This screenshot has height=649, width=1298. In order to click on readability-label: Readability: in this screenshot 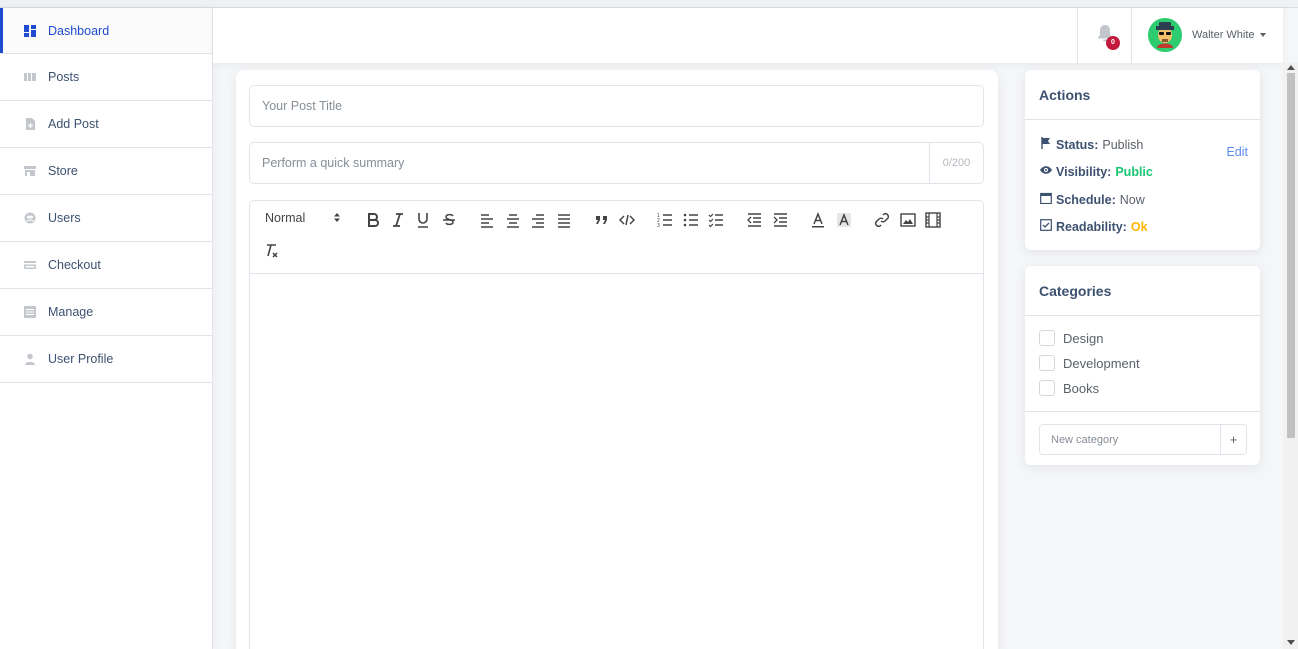, I will do `click(1091, 226)`.